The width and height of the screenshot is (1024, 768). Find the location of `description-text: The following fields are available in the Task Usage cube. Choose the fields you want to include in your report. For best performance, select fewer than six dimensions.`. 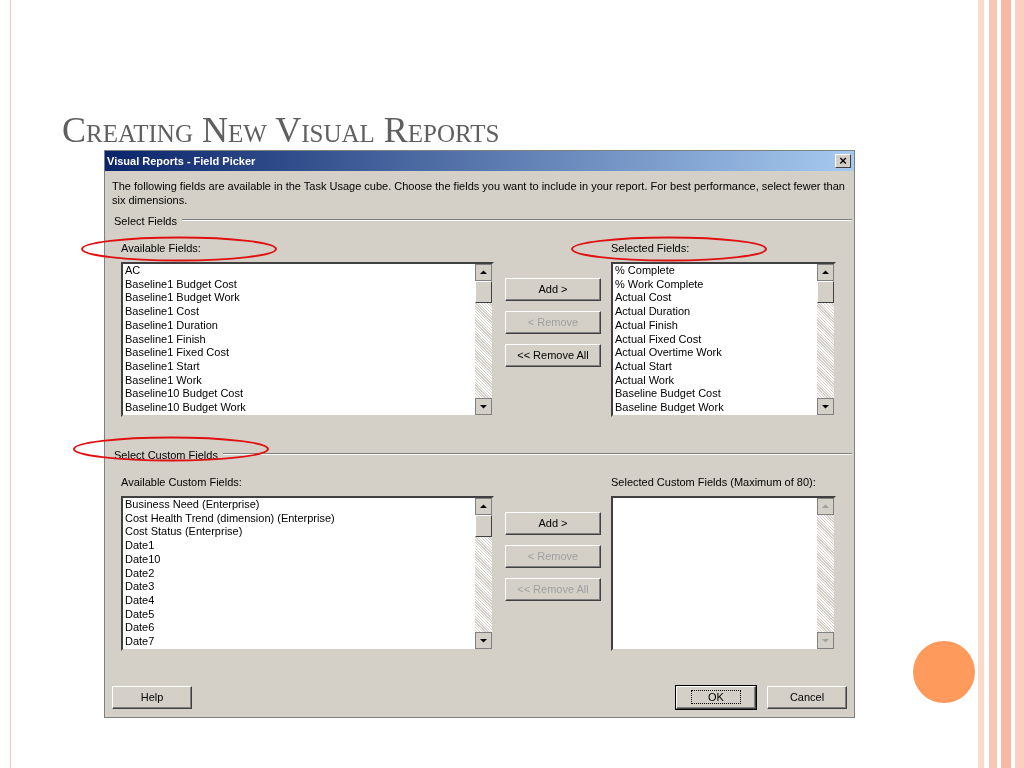

description-text: The following fields are available in the Task Usage cube. Choose the fields you want to include in your report. For best performance, select fewer than six dimensions. is located at coordinates (478, 193).